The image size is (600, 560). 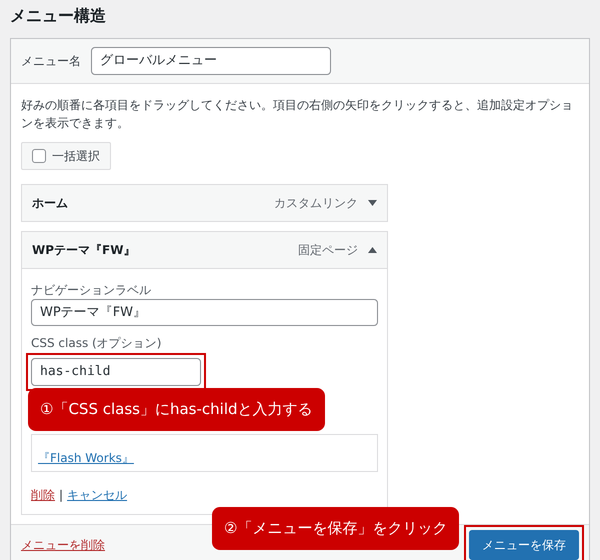 I want to click on bulk-select-checkbox: 一括選択, so click(x=66, y=156).